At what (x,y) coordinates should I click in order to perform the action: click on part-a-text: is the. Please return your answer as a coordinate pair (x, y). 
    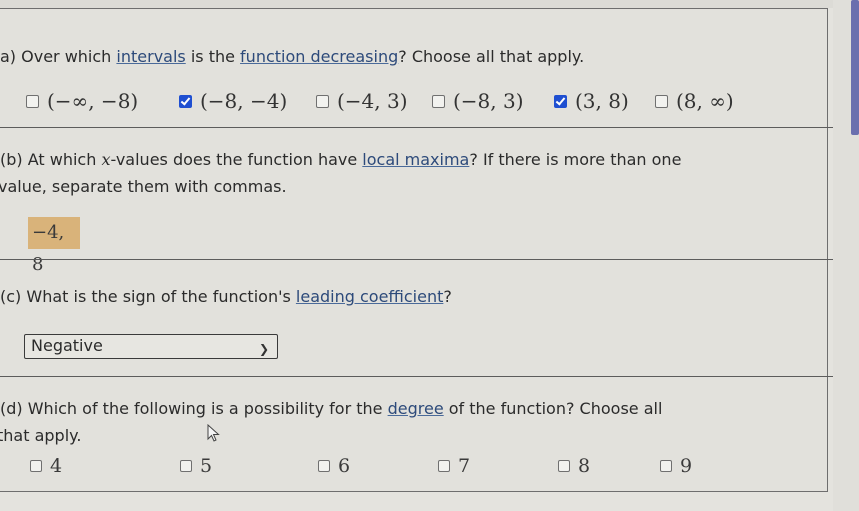
    Looking at the image, I should click on (213, 56).